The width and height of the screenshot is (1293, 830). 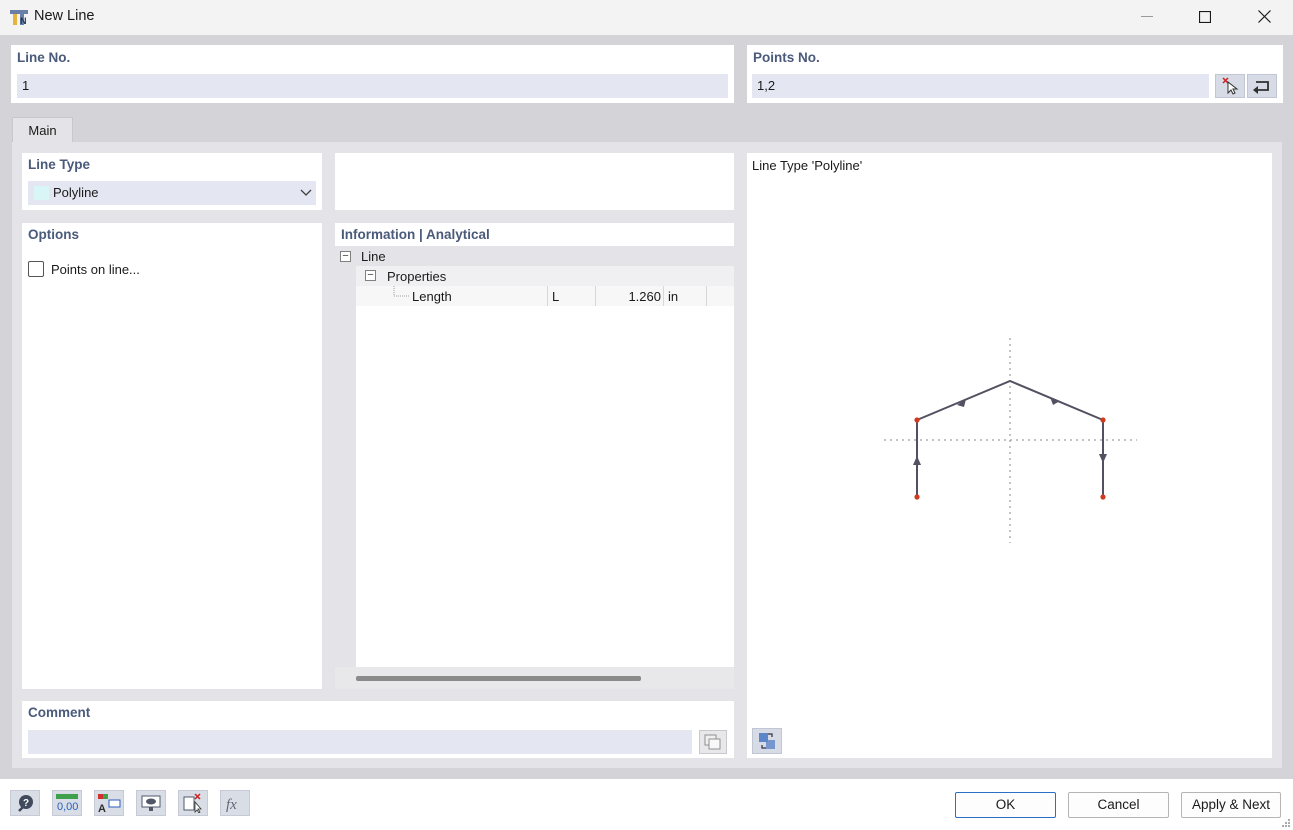 I want to click on units-button: 0,00, so click(x=67, y=803).